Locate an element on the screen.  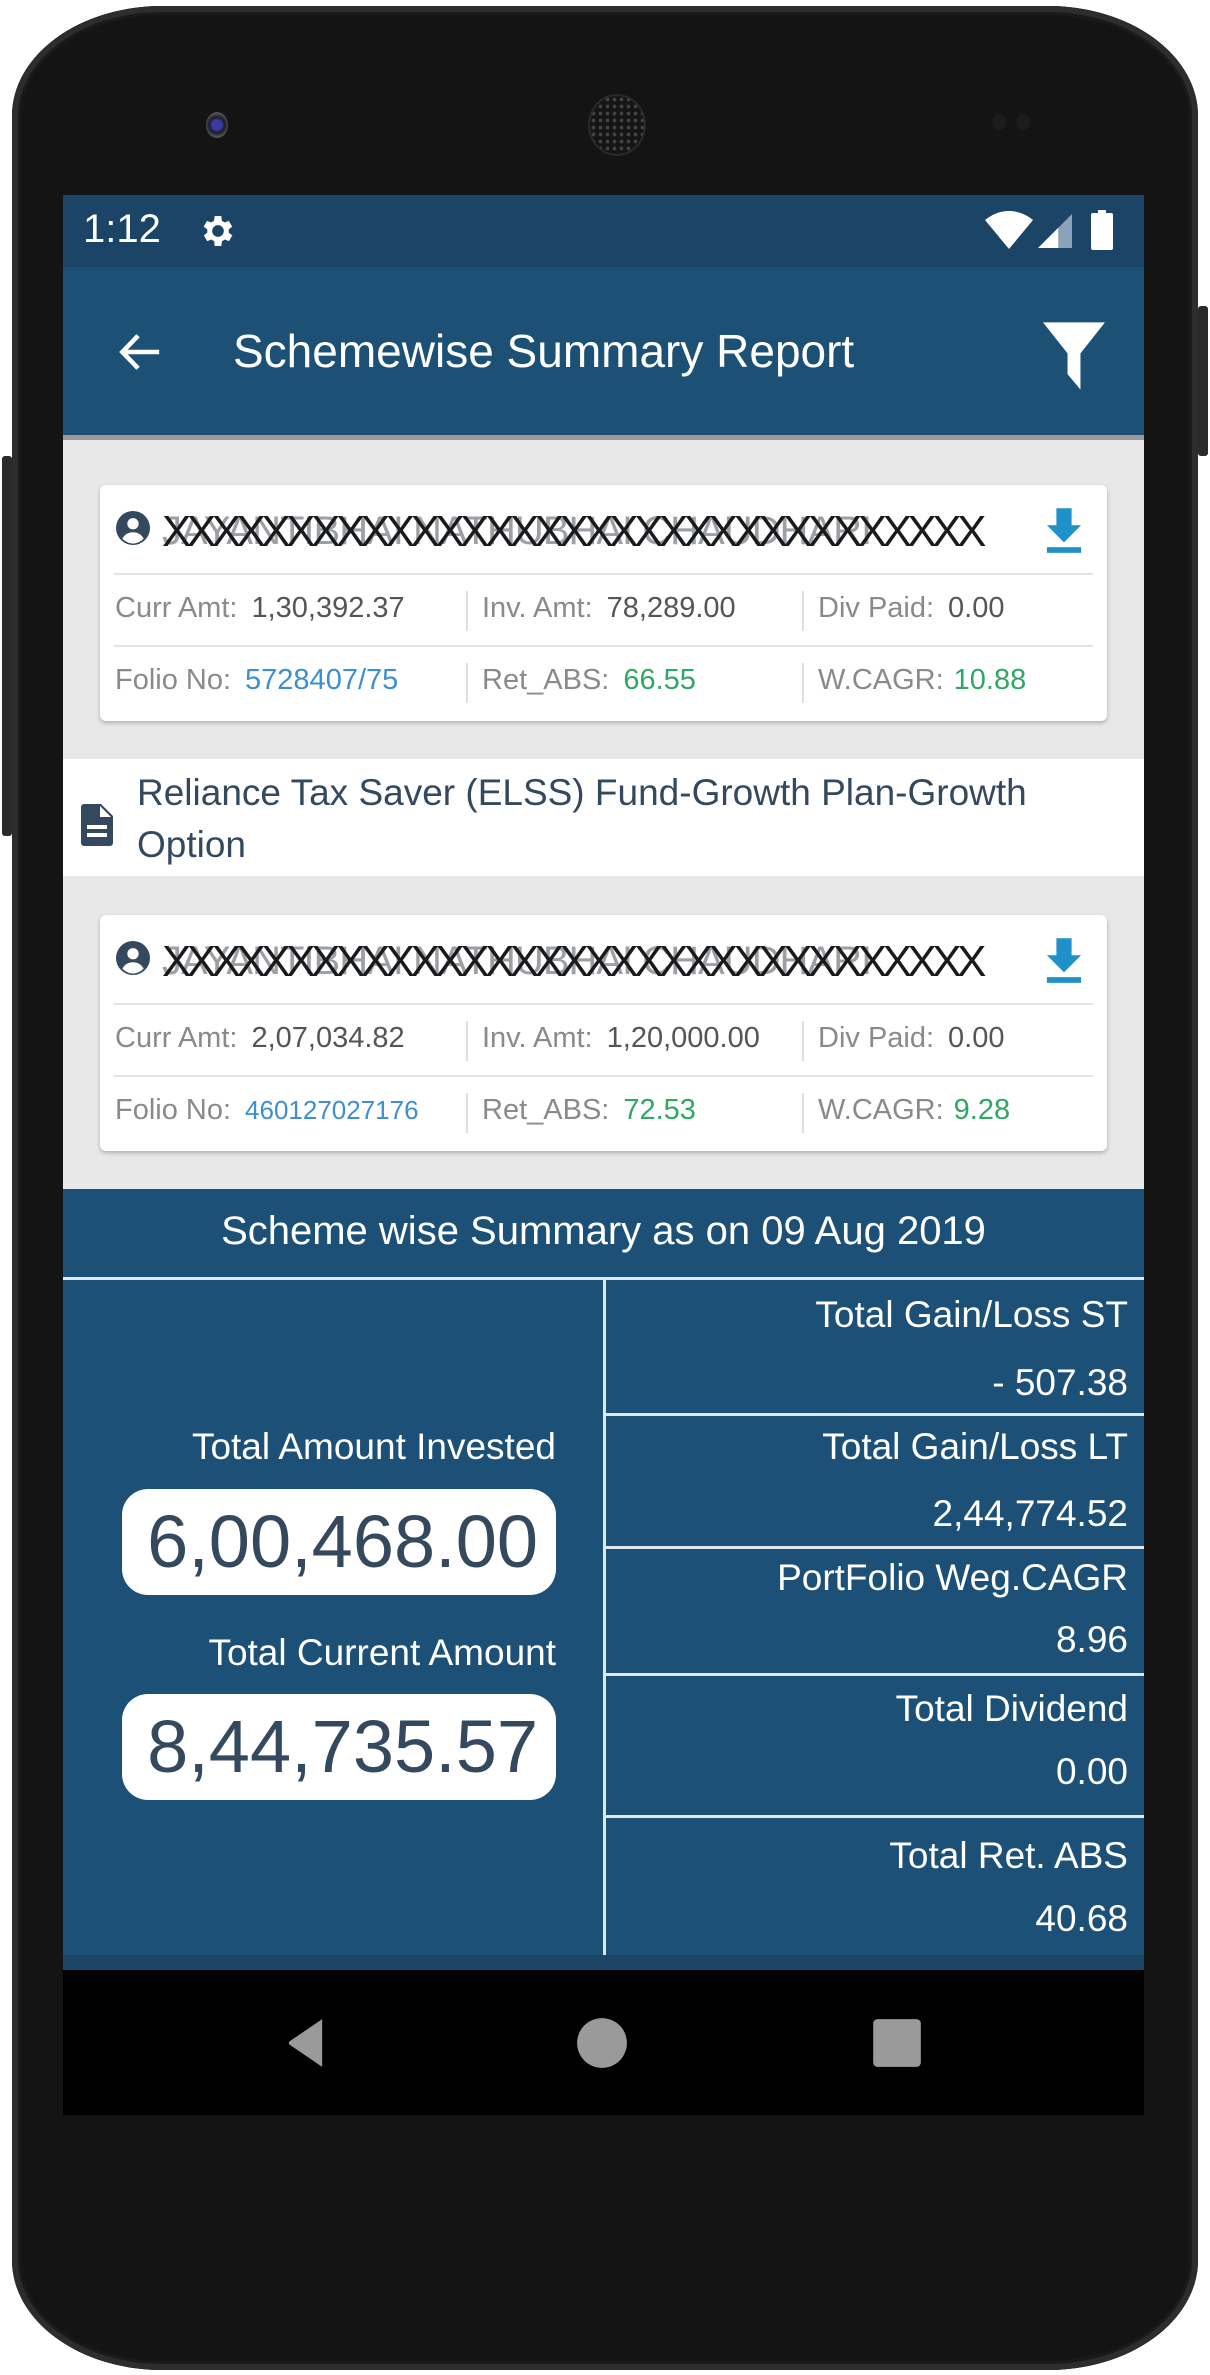
stat-total-ret-abs: Total Ret. ABS 40.68 is located at coordinates (875, 1885).